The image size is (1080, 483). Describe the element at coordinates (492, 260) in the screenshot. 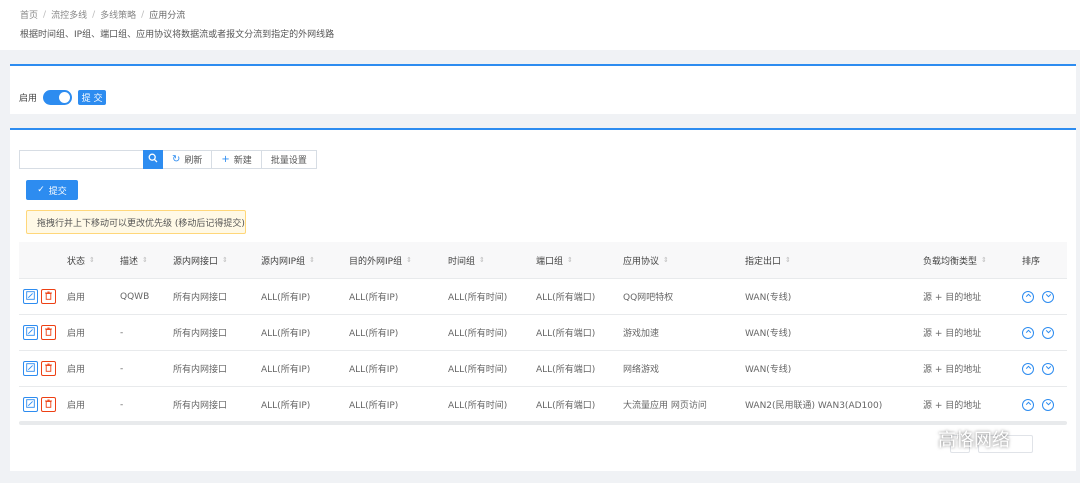

I see `header-time: 时间组 ⇕` at that location.